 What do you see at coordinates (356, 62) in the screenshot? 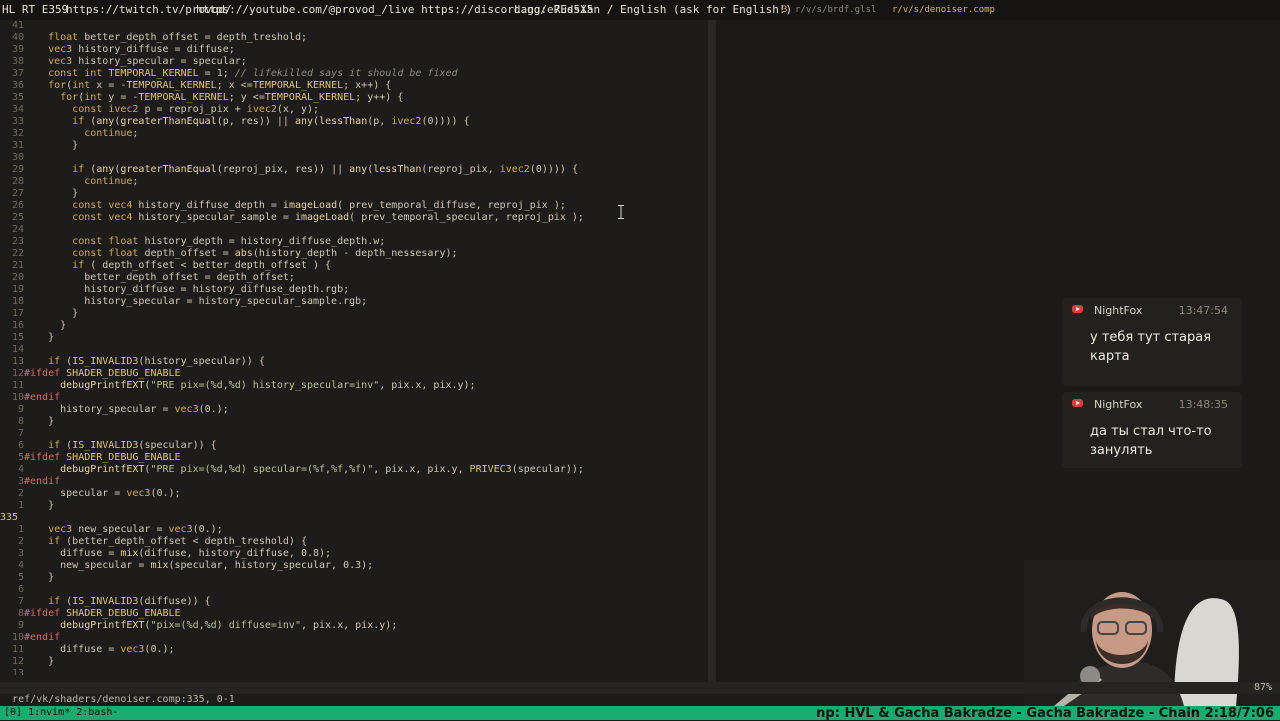
I see `code-line: 38 vec3 history_specular = specular;` at bounding box center [356, 62].